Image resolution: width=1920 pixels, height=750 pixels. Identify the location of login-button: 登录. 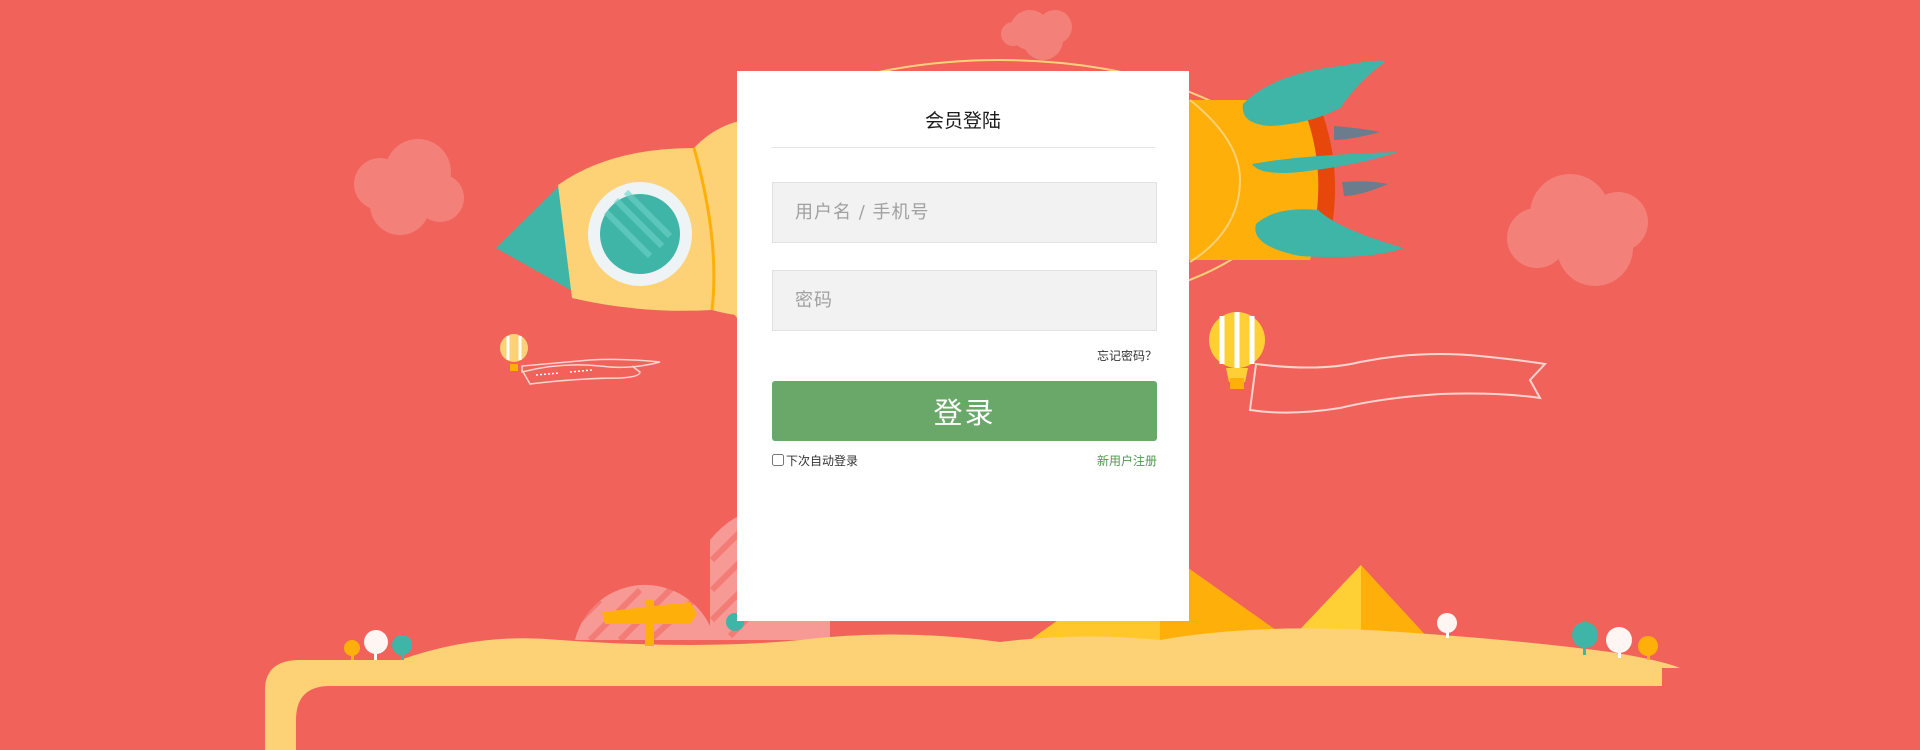
(964, 411).